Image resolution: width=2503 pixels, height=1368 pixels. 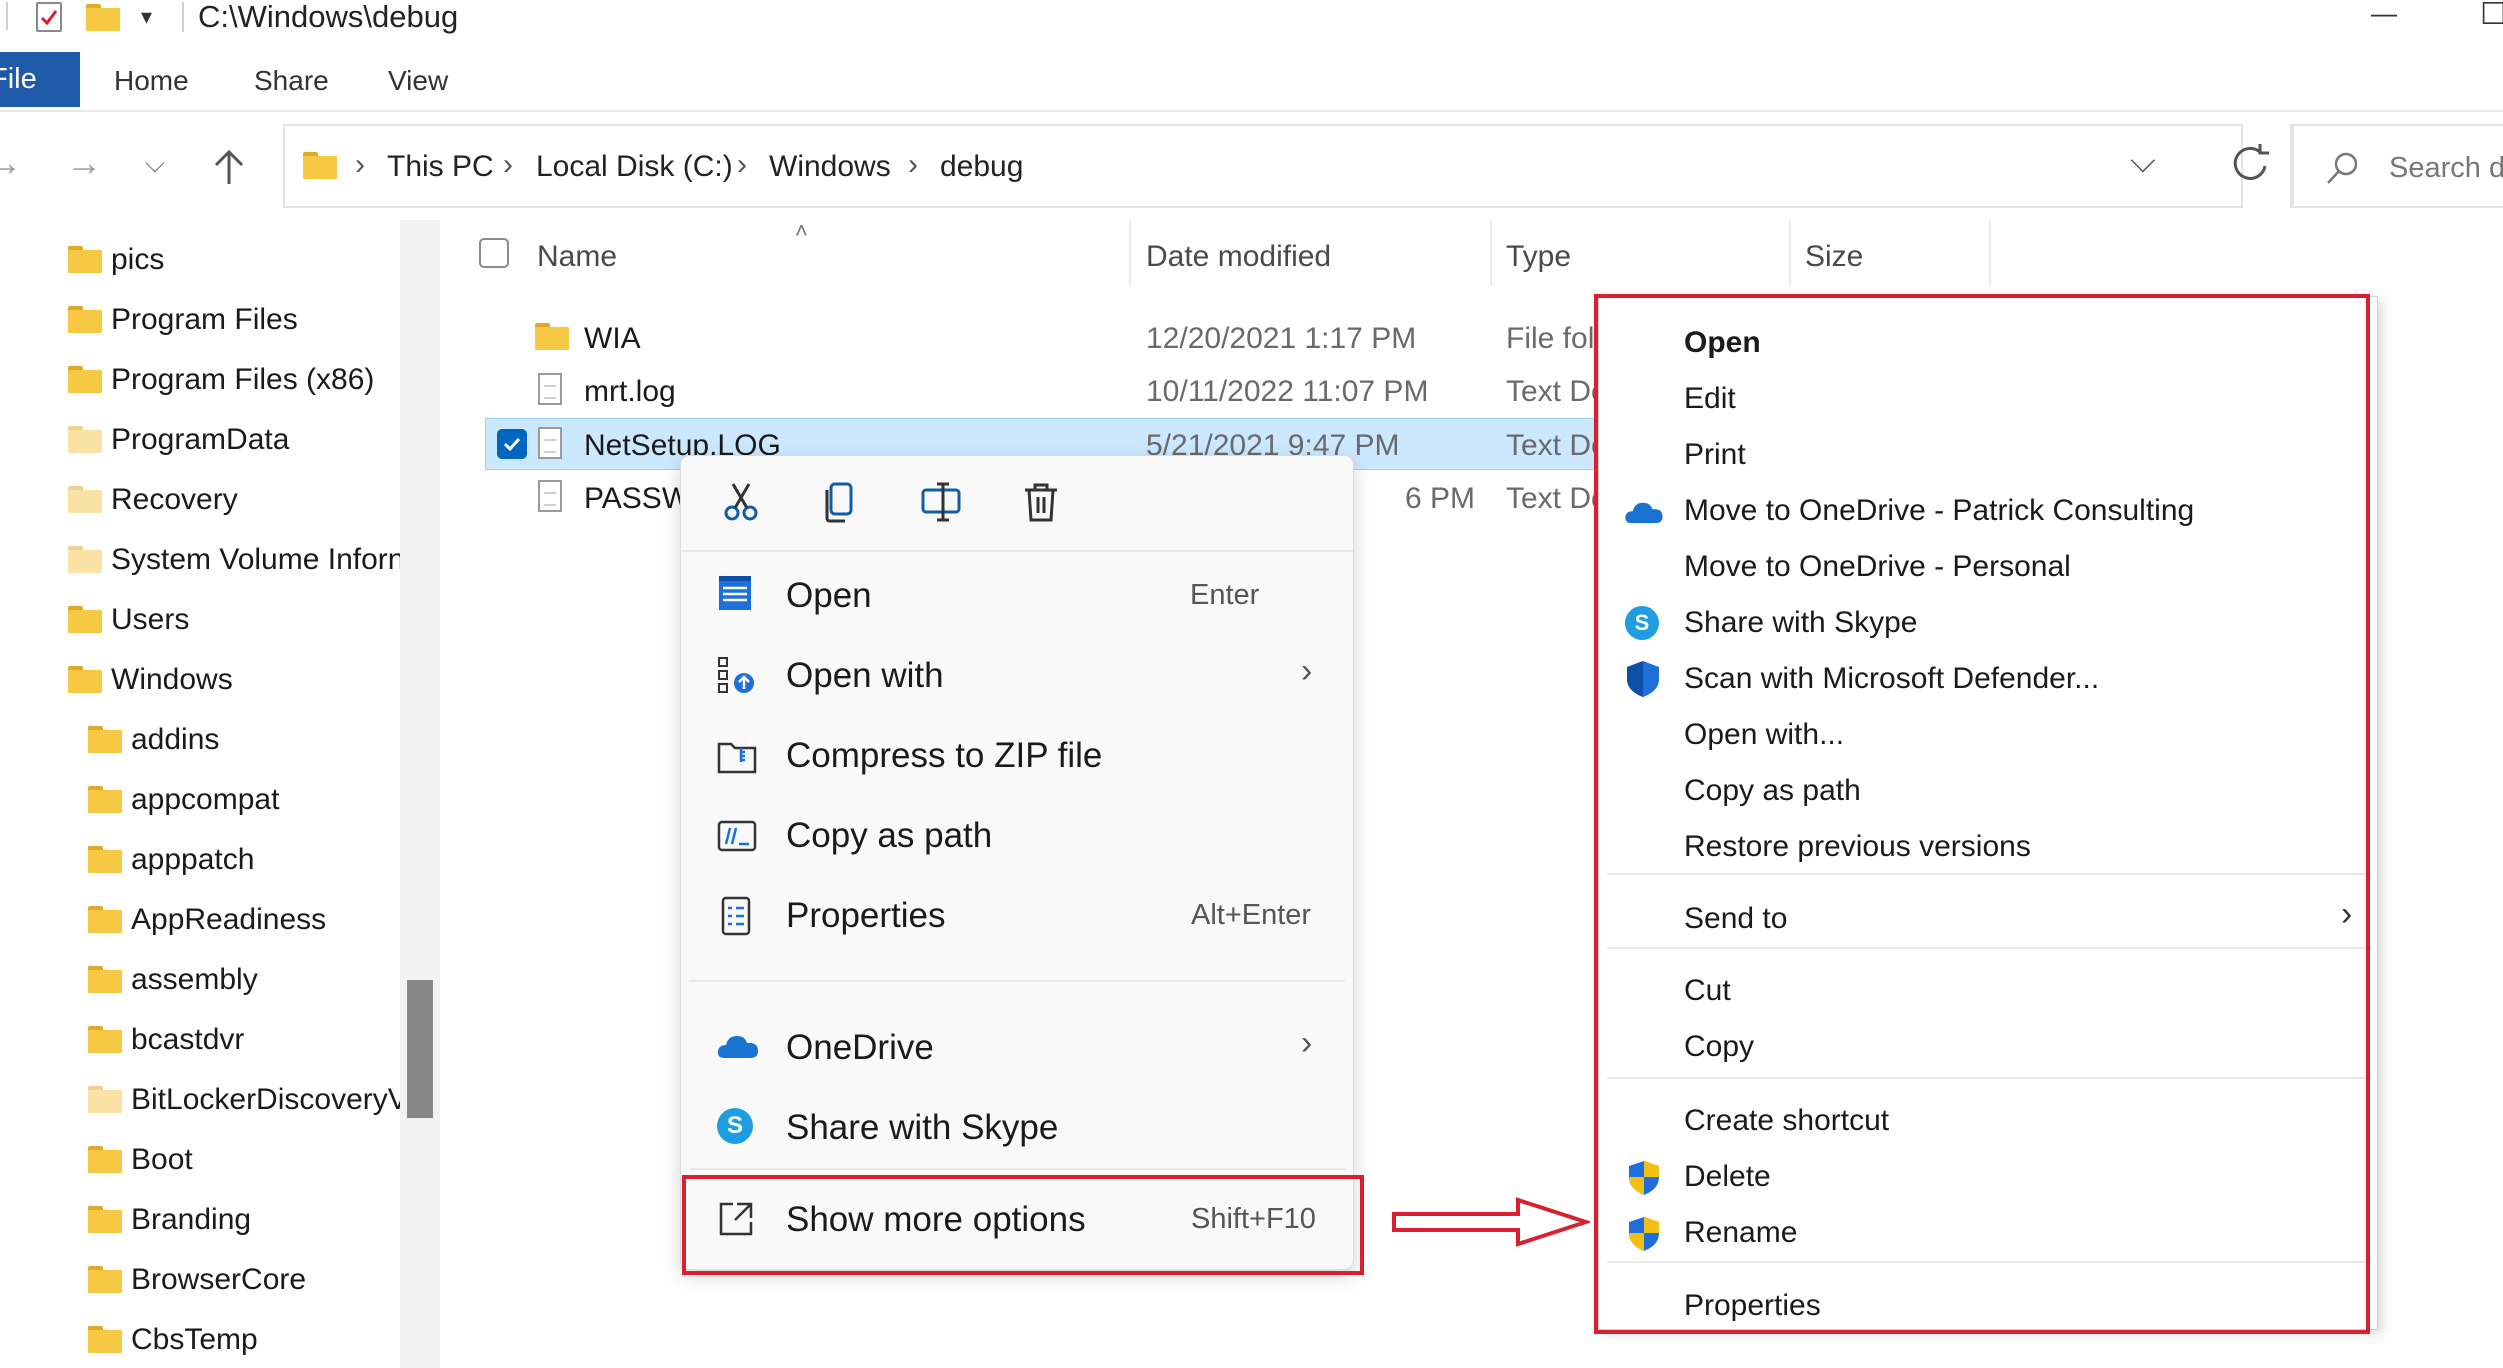 What do you see at coordinates (291, 81) in the screenshot?
I see `tab-share: Share` at bounding box center [291, 81].